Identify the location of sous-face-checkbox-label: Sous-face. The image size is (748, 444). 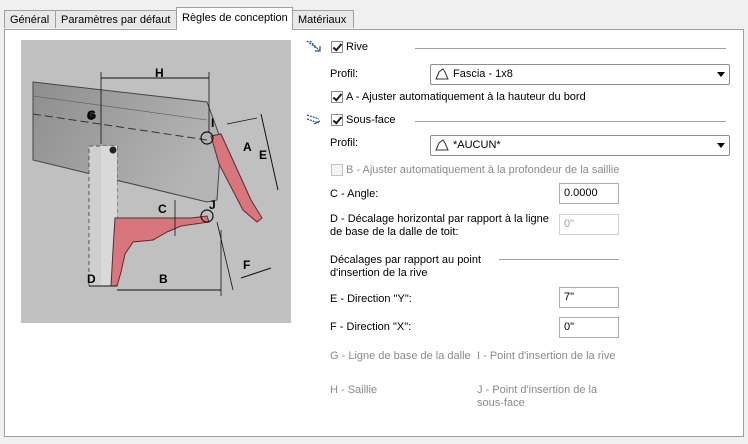
(371, 120).